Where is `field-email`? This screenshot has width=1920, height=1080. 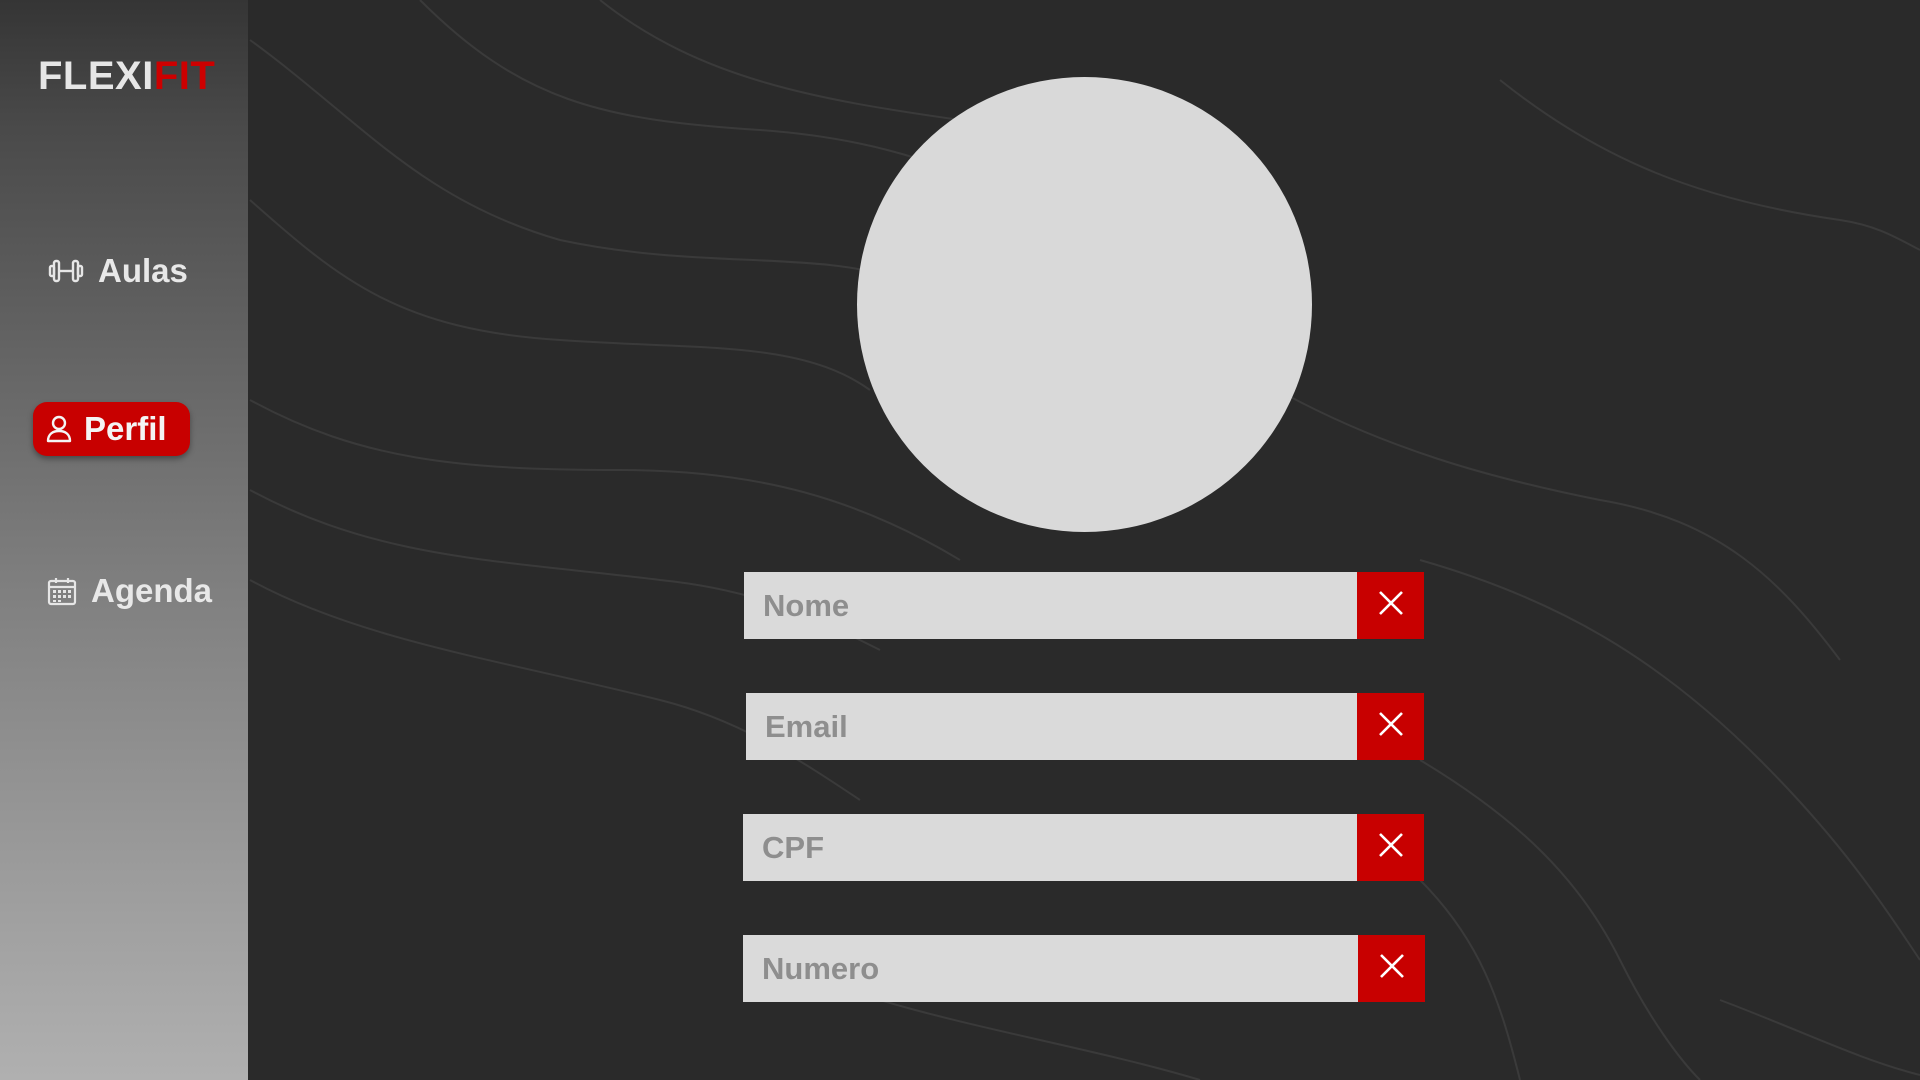 field-email is located at coordinates (1085, 726).